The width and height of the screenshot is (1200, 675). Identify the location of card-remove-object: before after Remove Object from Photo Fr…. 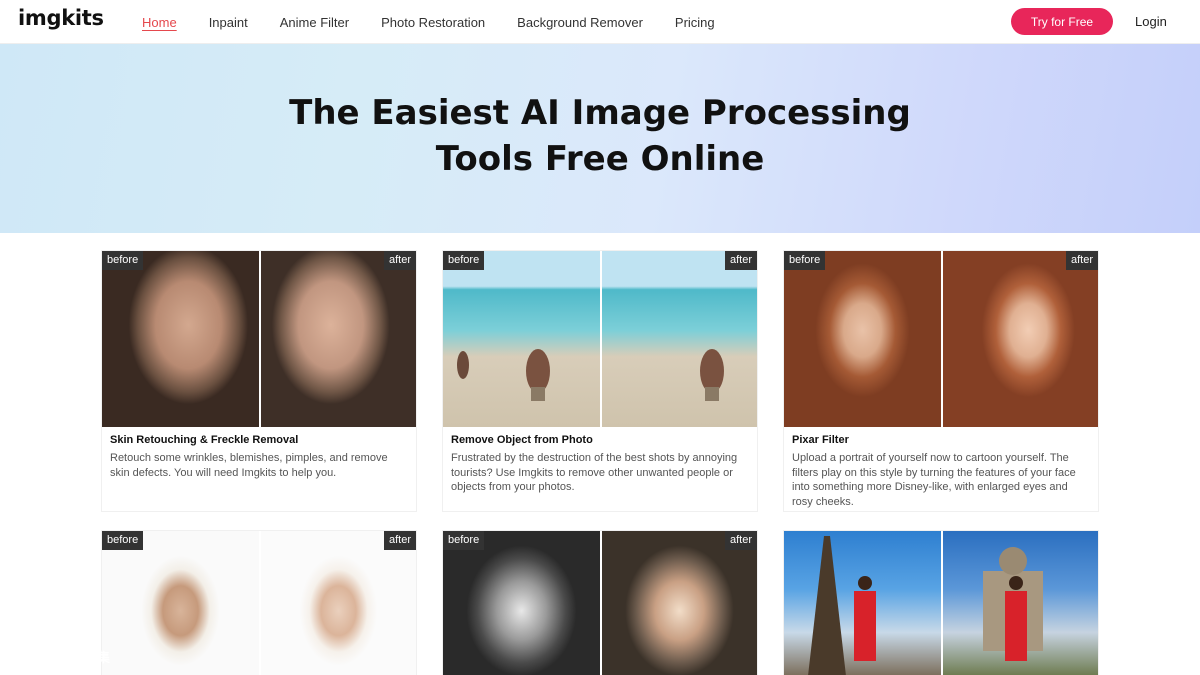
(600, 381).